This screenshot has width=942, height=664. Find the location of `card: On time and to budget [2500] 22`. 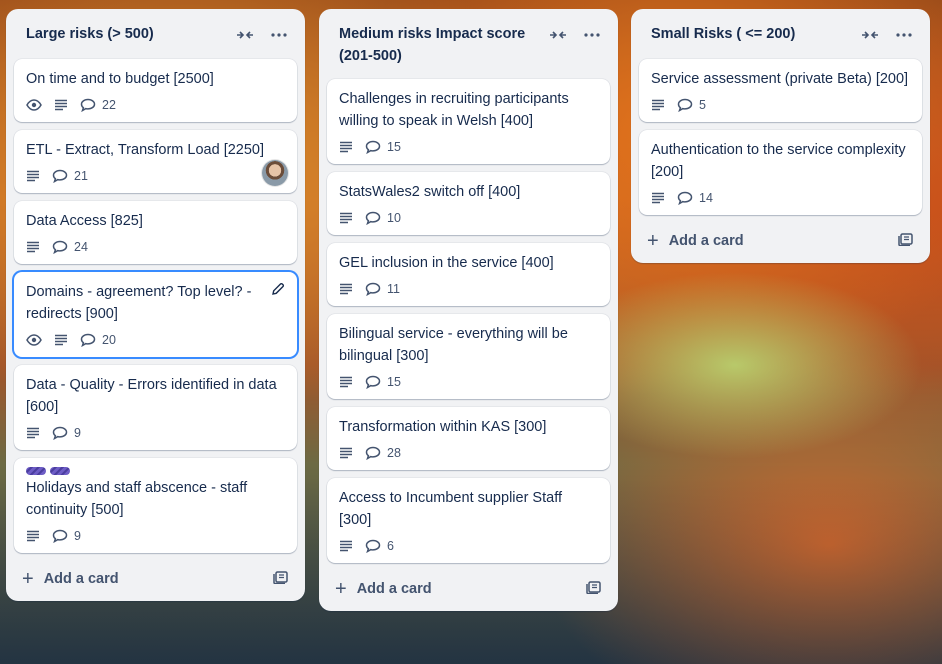

card: On time and to budget [2500] 22 is located at coordinates (155, 90).